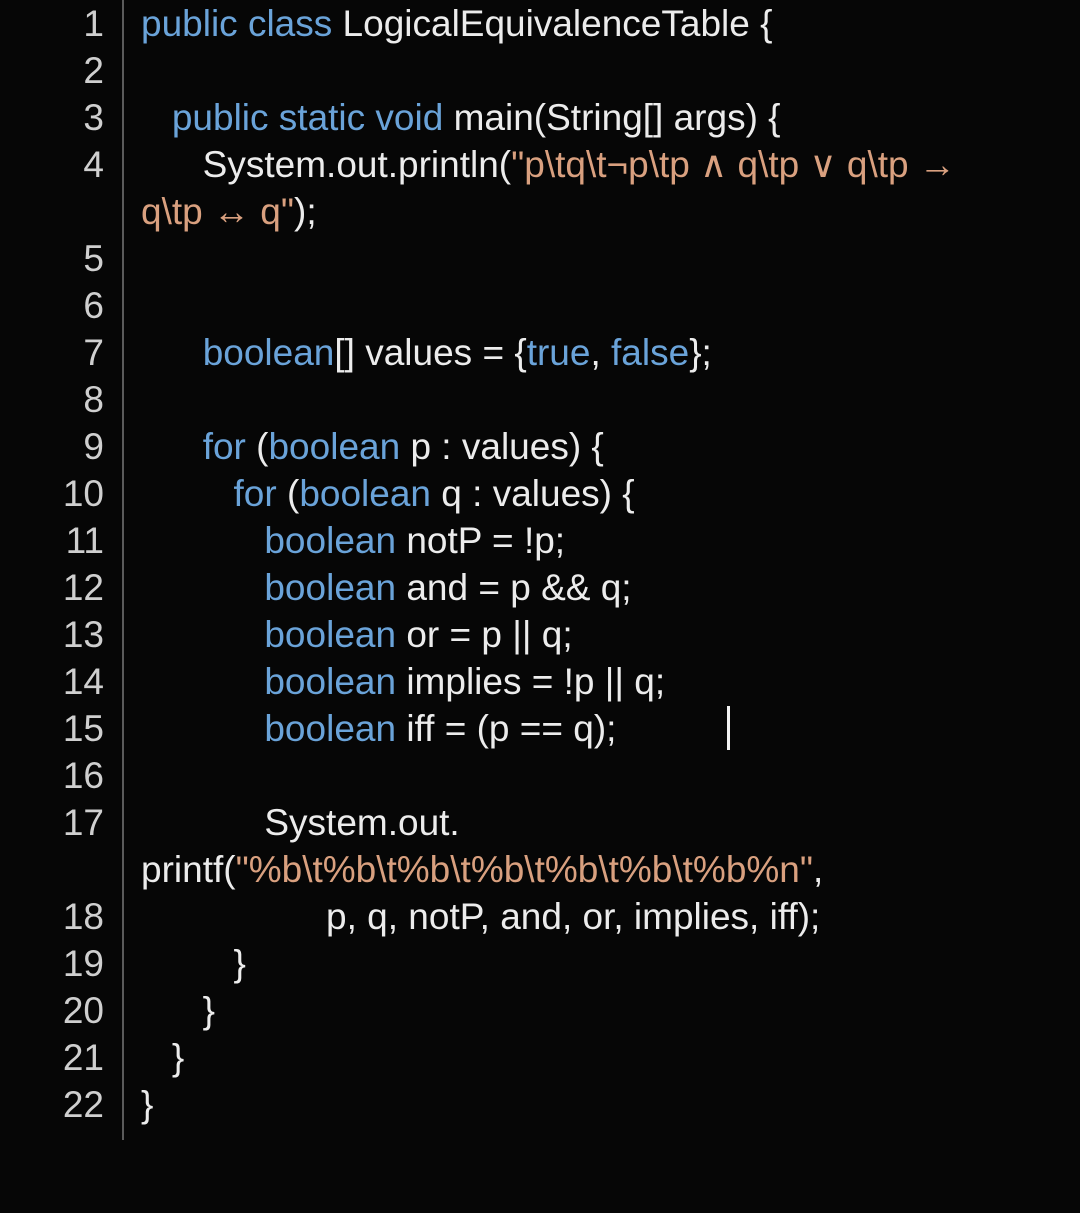 The width and height of the screenshot is (1080, 1213). What do you see at coordinates (305, 211) in the screenshot?
I see `code-token: );` at bounding box center [305, 211].